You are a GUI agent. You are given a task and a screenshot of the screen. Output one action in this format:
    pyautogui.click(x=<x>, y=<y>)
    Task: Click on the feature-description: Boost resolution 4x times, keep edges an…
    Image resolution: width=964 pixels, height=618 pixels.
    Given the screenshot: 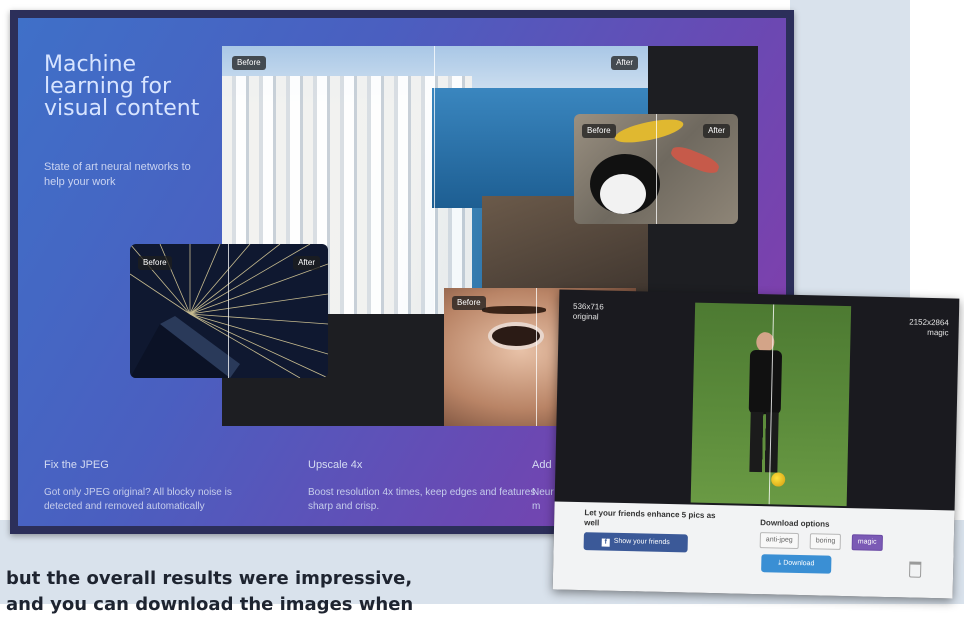 What is the action you would take?
    pyautogui.click(x=422, y=499)
    